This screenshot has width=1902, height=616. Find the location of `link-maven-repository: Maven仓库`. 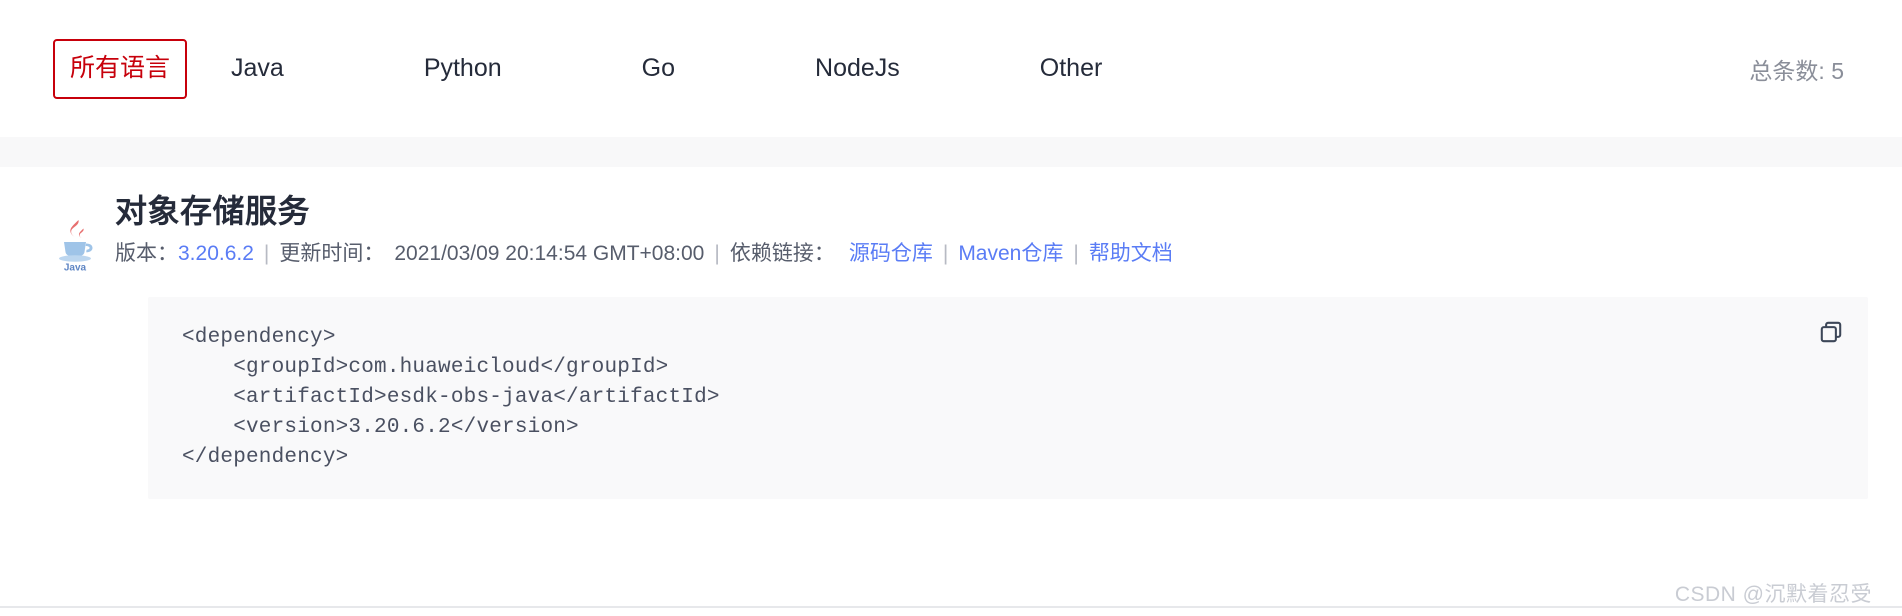

link-maven-repository: Maven仓库 is located at coordinates (1010, 254).